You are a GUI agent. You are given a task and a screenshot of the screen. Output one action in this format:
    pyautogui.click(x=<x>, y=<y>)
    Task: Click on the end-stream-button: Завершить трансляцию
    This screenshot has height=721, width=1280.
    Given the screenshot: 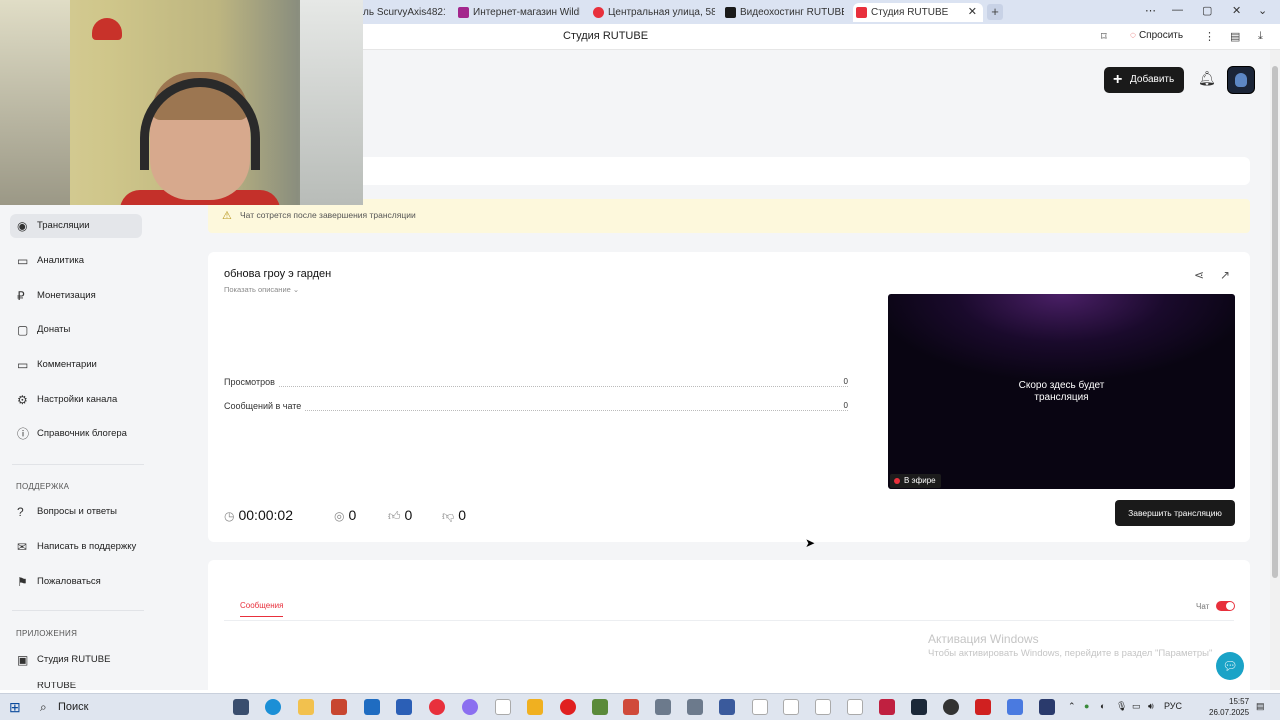 What is the action you would take?
    pyautogui.click(x=1175, y=513)
    